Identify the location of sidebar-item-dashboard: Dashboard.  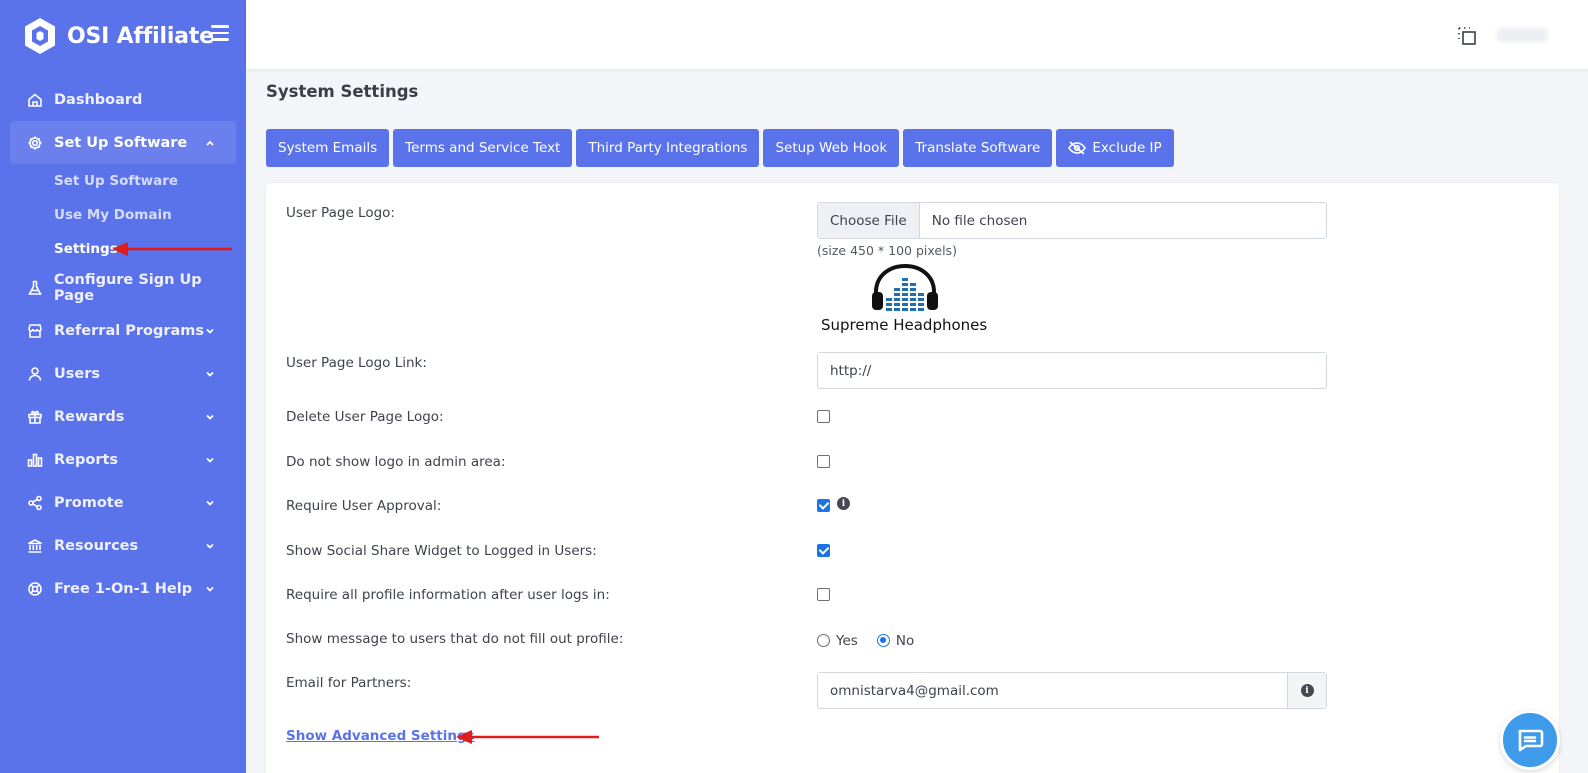
(123, 99).